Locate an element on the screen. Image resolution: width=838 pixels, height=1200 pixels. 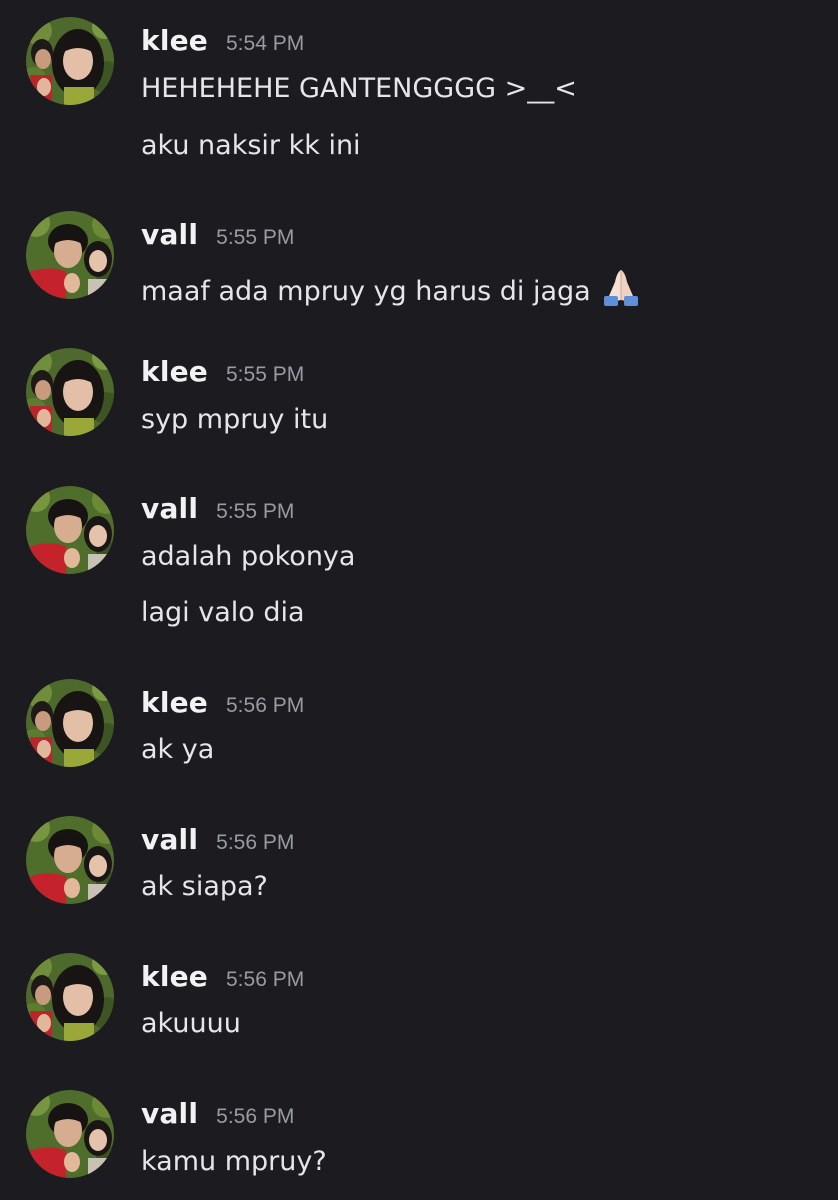
message-text: kamu mpruy? is located at coordinates (234, 1161).